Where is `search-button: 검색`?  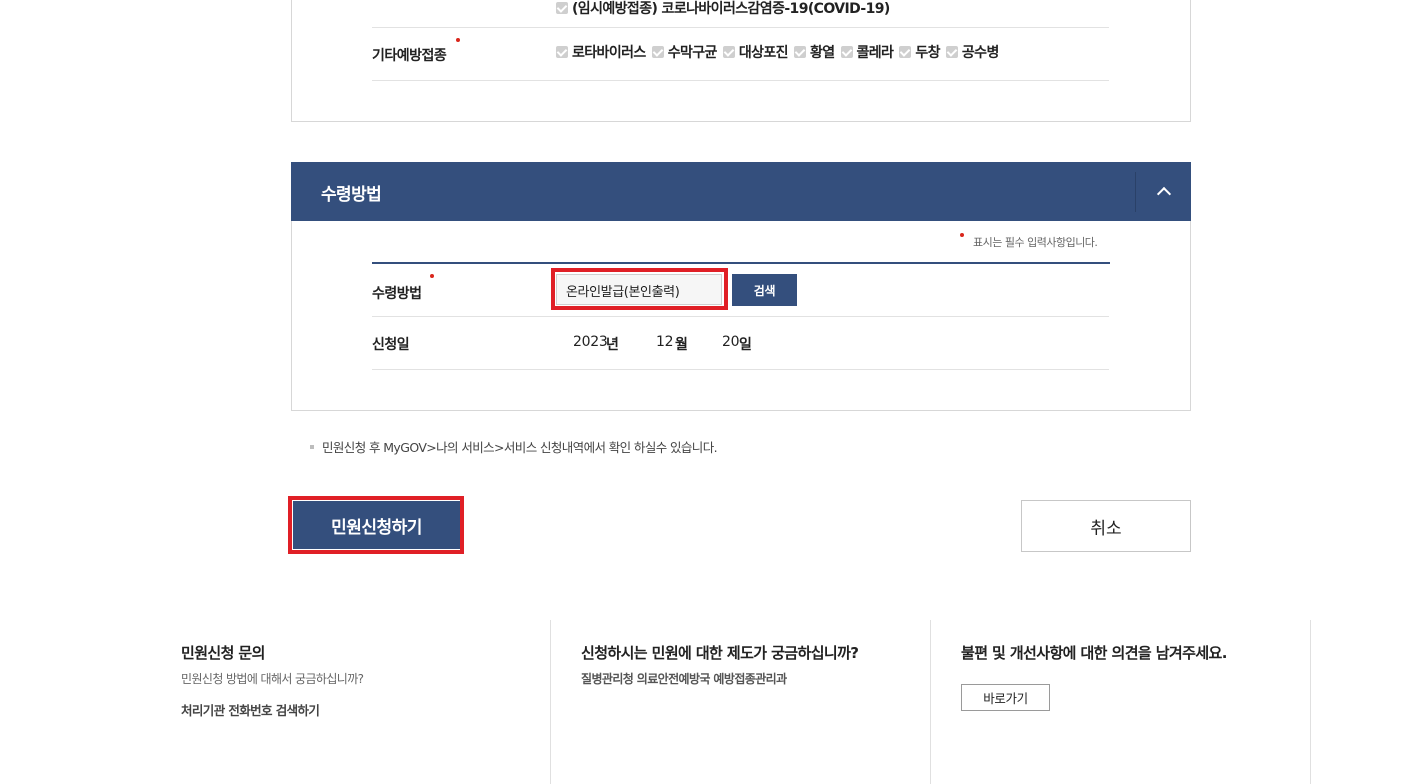 search-button: 검색 is located at coordinates (764, 290).